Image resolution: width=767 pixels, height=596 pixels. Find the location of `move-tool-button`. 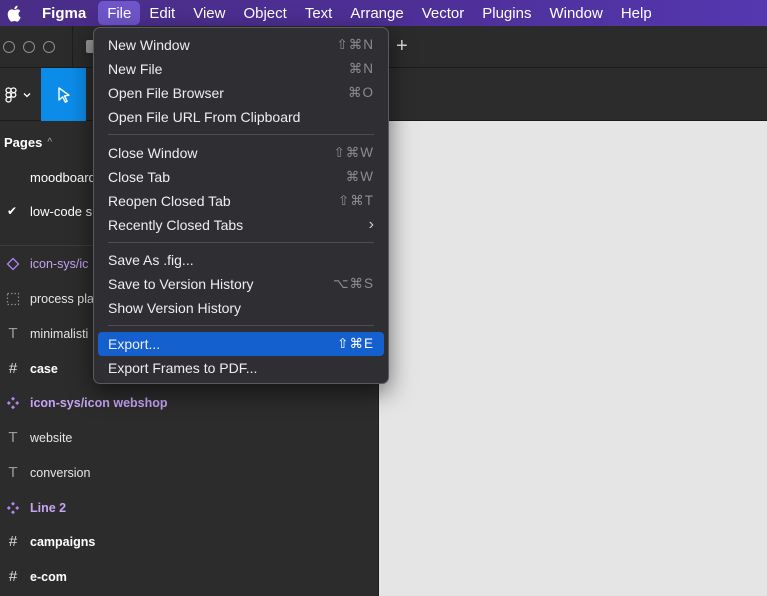

move-tool-button is located at coordinates (63, 94).